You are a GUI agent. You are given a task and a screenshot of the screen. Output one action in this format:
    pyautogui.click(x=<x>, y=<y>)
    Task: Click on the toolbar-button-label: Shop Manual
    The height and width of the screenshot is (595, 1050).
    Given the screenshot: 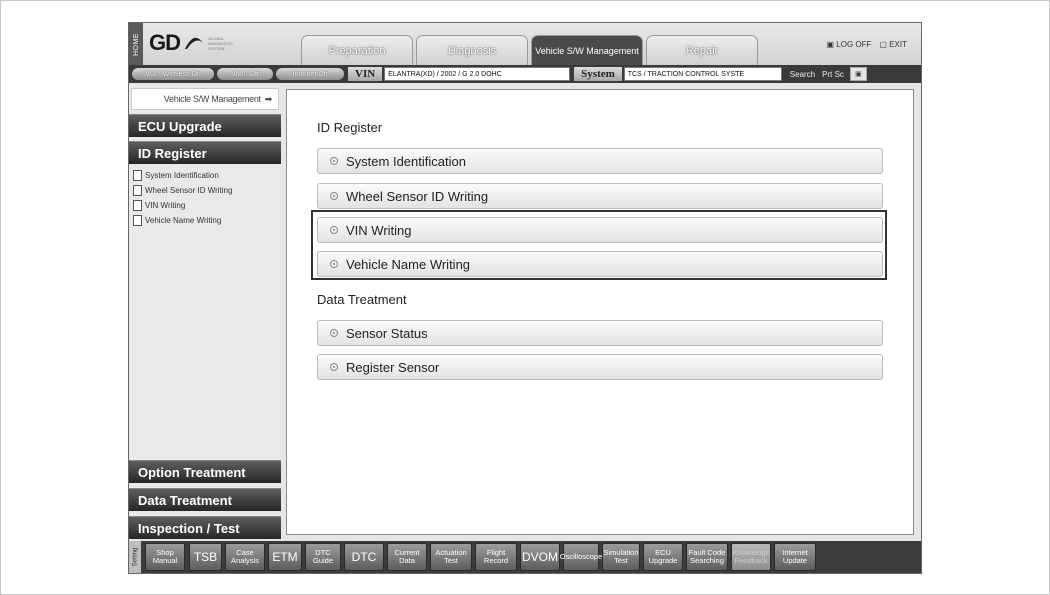 What is the action you would take?
    pyautogui.click(x=165, y=557)
    